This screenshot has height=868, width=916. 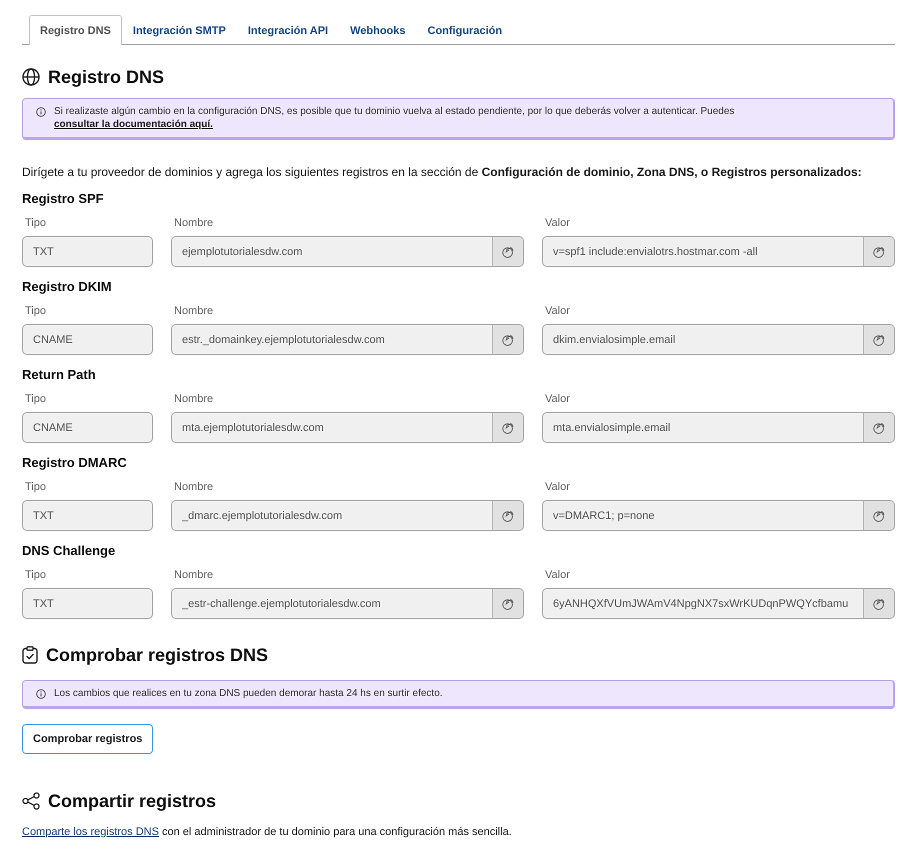 I want to click on instructions-text: Dirígete a tu proveedor de dominios y agrega los siguientes registros en la sección de Configuración de dominio, Zona DNS, o Registros personalizados:, so click(x=442, y=172).